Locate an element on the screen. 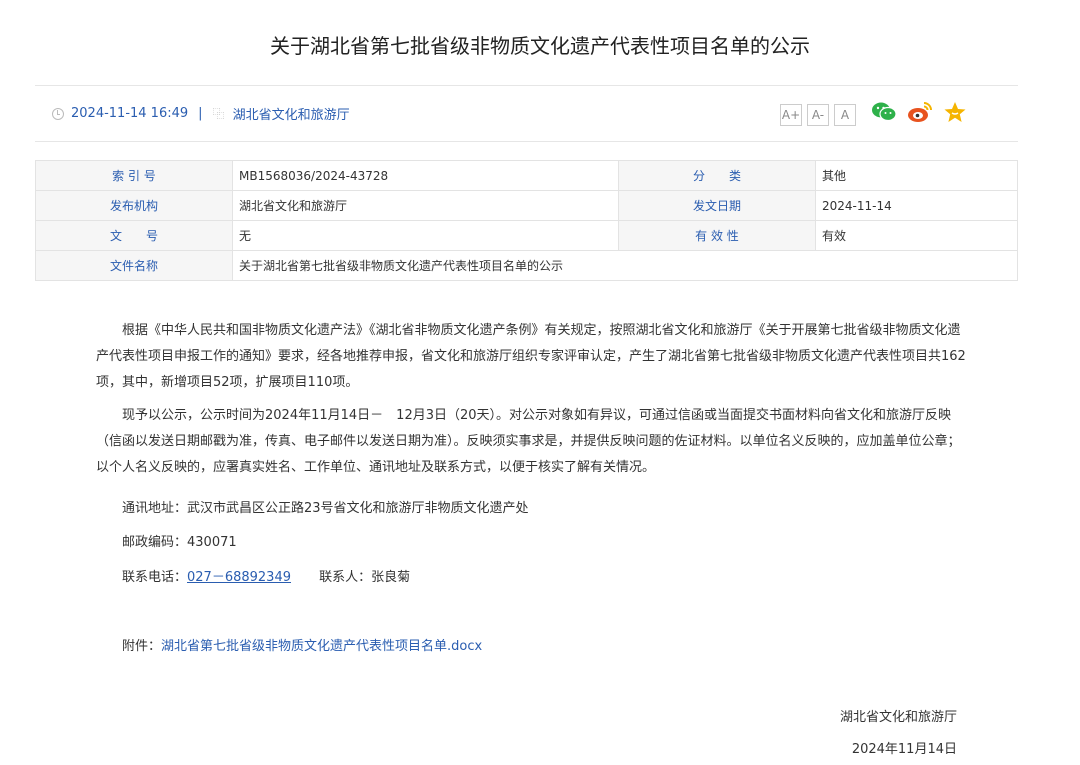  clock-icon is located at coordinates (58, 113).